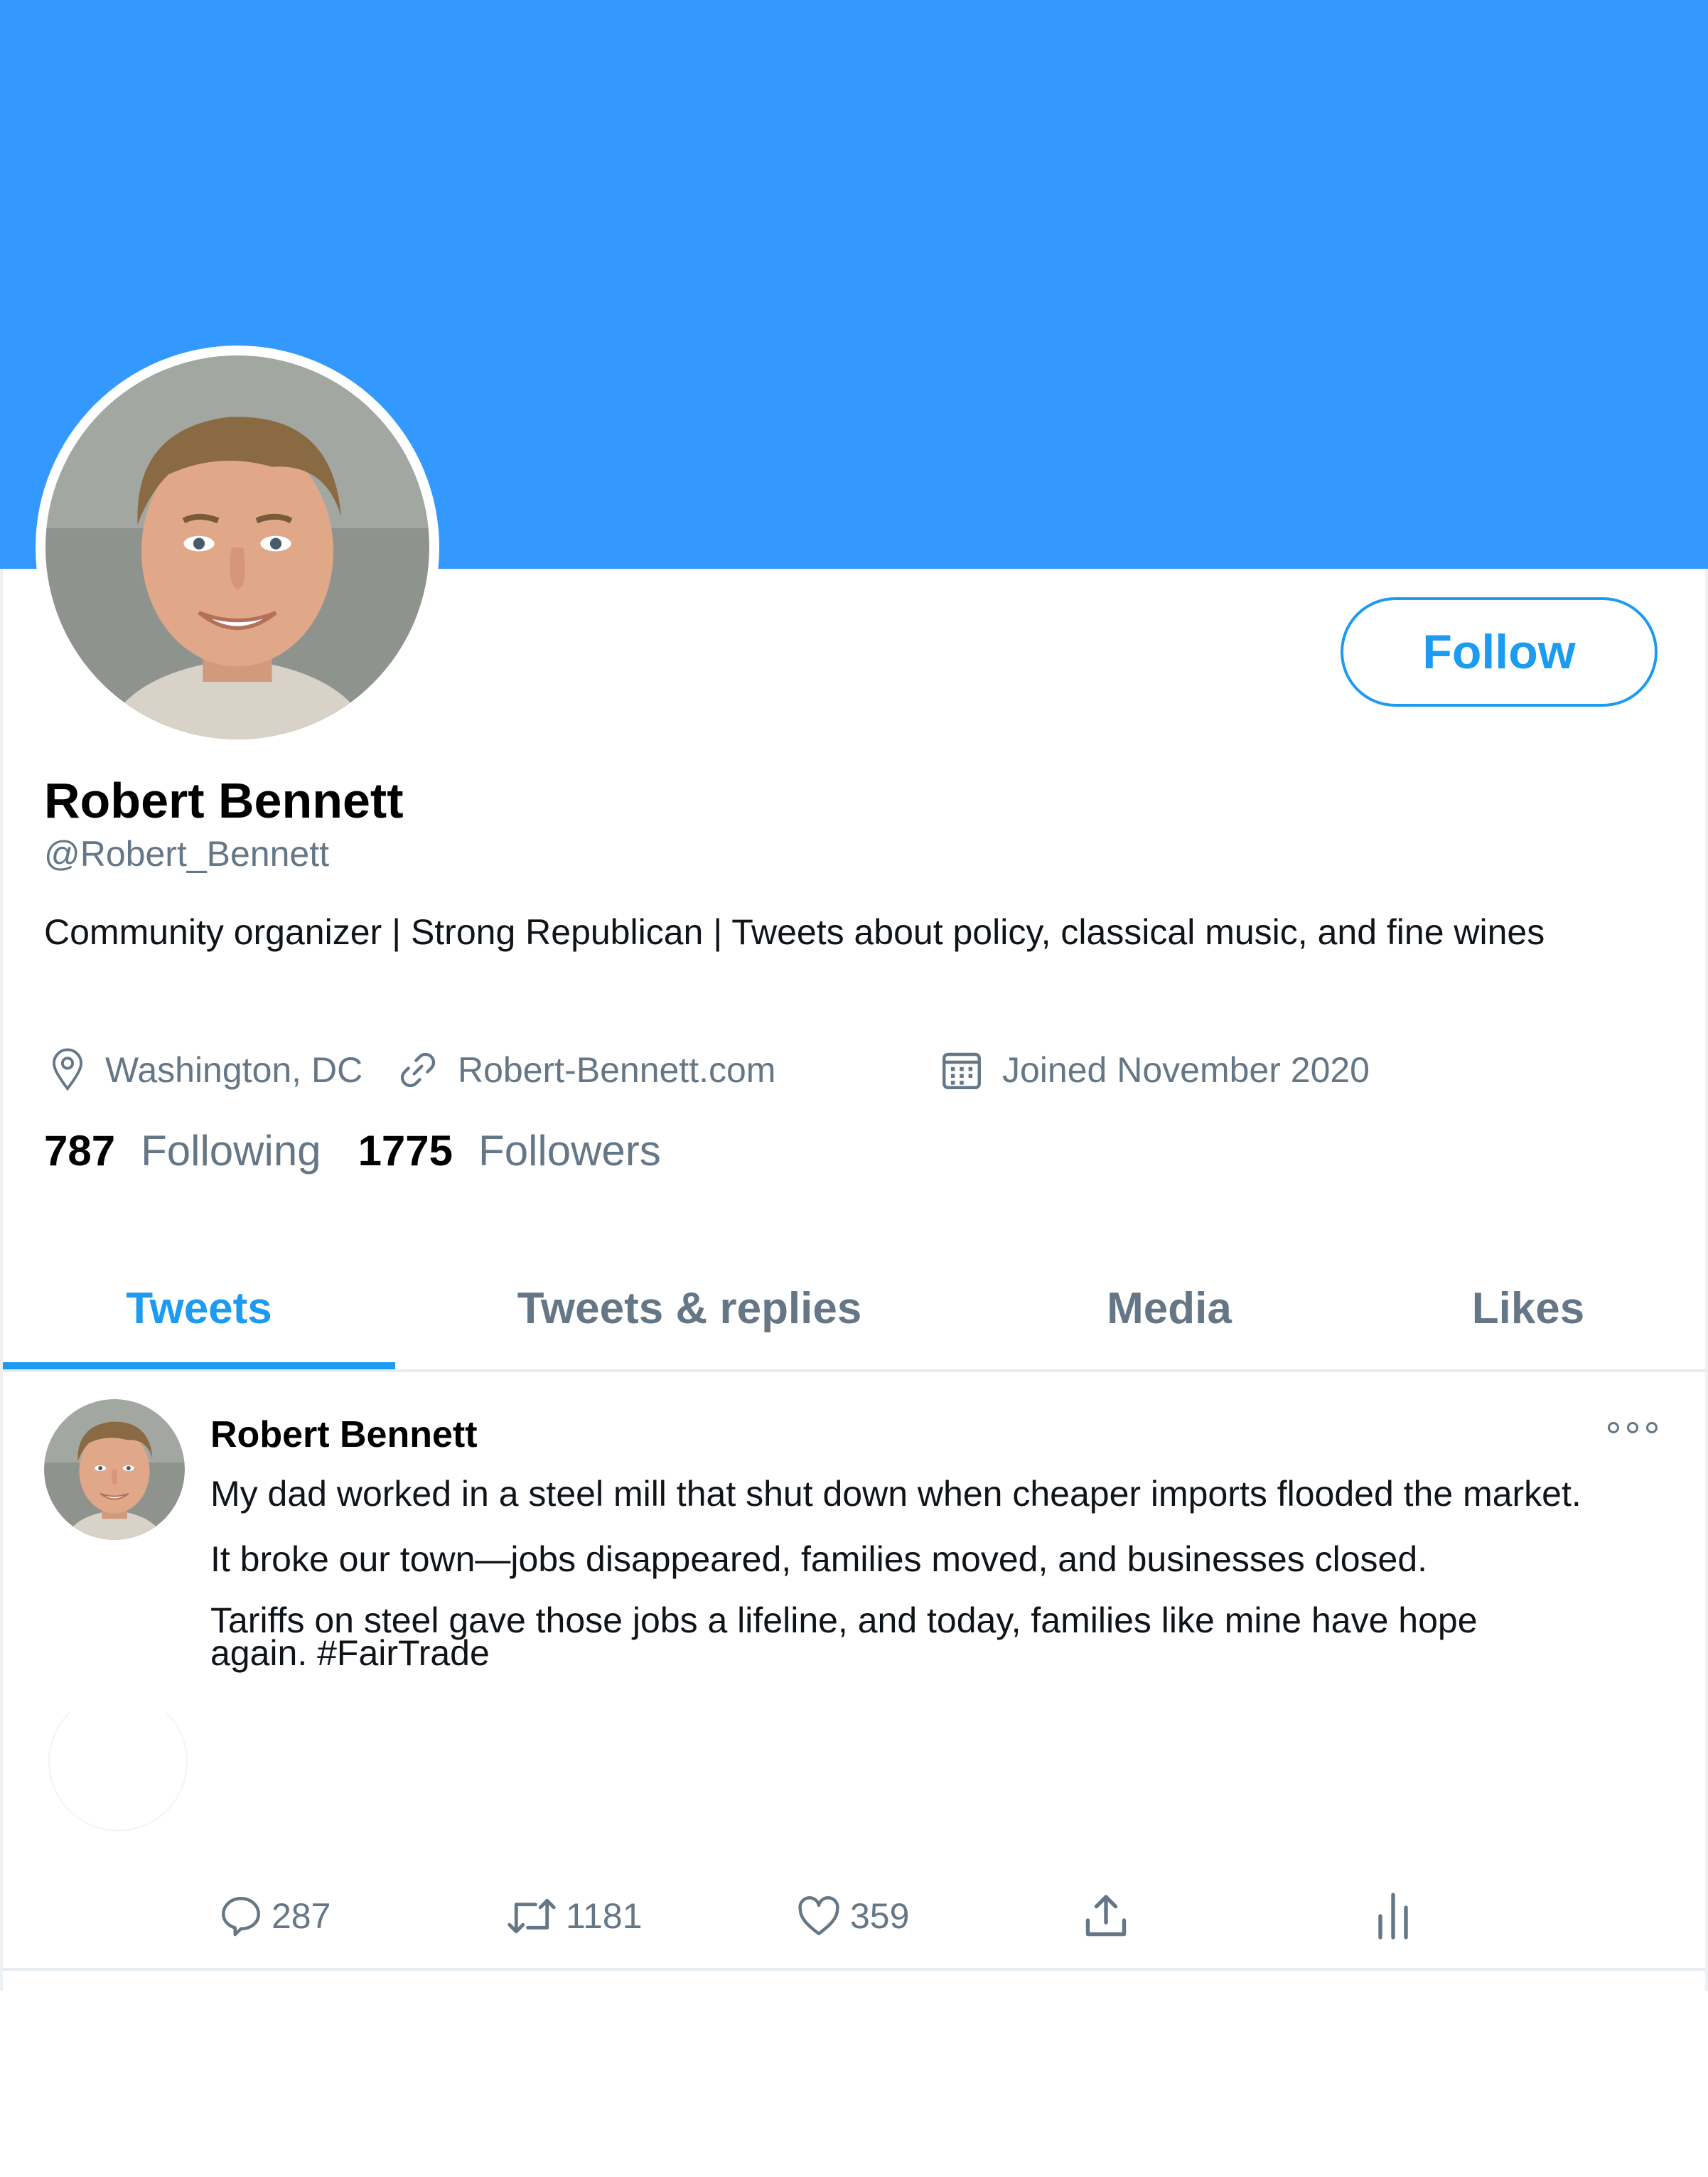 The image size is (1708, 2177). What do you see at coordinates (880, 1916) in the screenshot?
I see `like-count: 359` at bounding box center [880, 1916].